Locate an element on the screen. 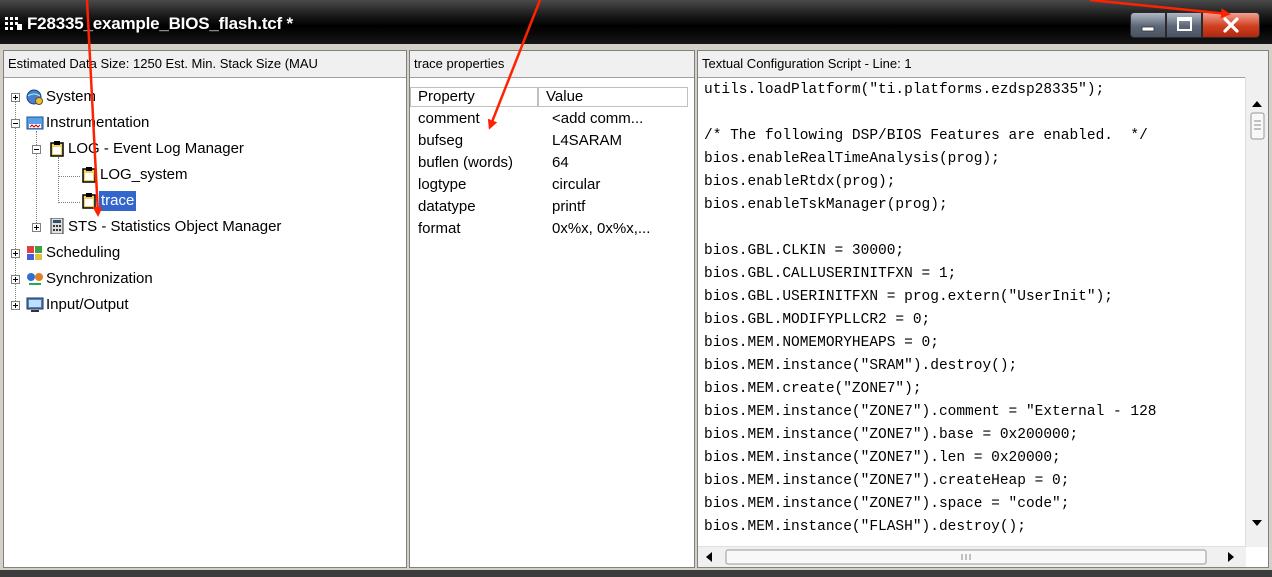 The height and width of the screenshot is (577, 1272). vertical-scrollbar is located at coordinates (1256, 312).